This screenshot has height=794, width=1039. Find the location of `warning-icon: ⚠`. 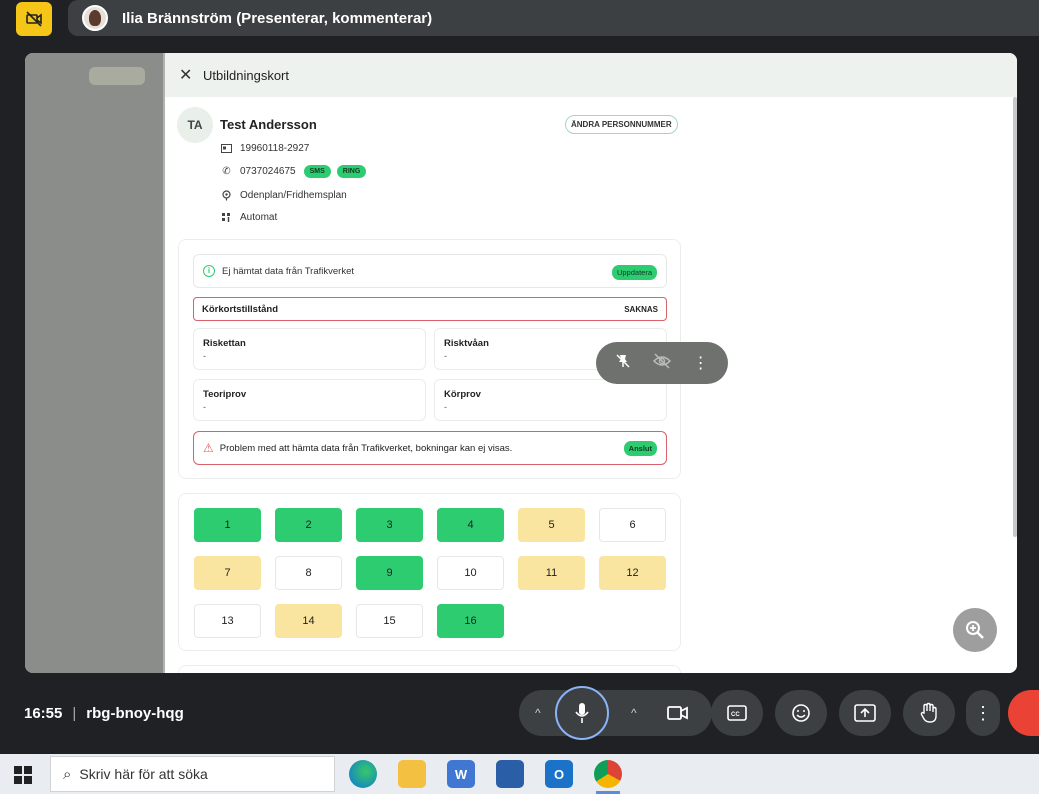

warning-icon: ⚠ is located at coordinates (208, 448).